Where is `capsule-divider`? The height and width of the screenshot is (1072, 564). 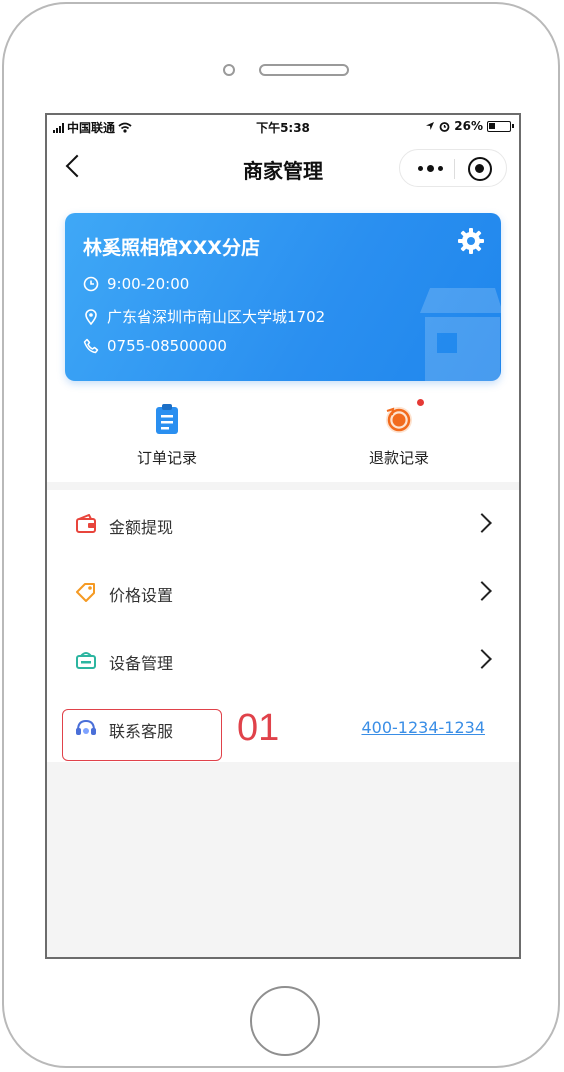
capsule-divider is located at coordinates (454, 169).